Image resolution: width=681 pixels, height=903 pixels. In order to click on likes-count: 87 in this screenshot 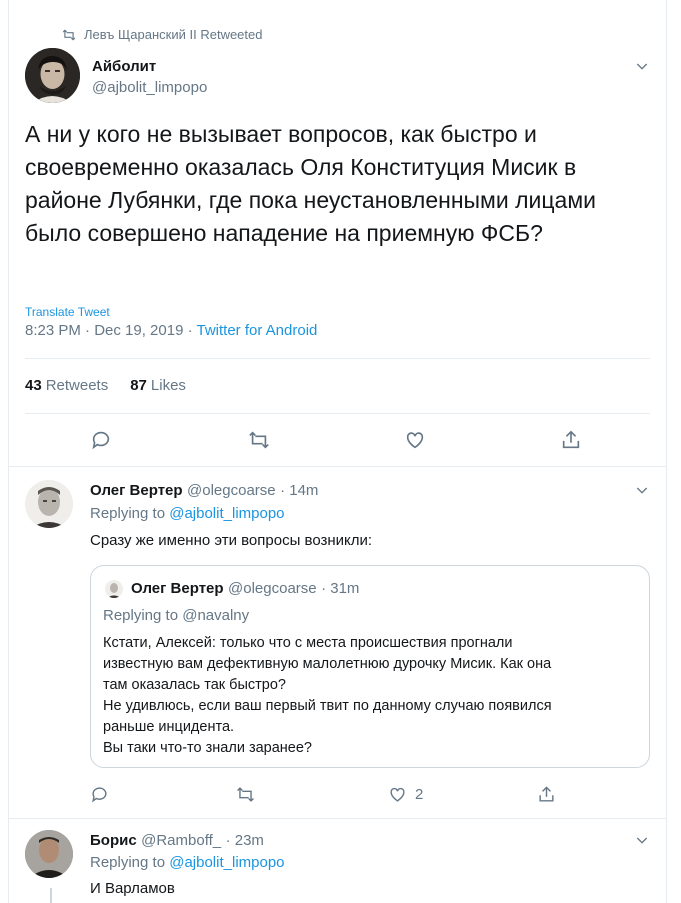, I will do `click(138, 385)`.